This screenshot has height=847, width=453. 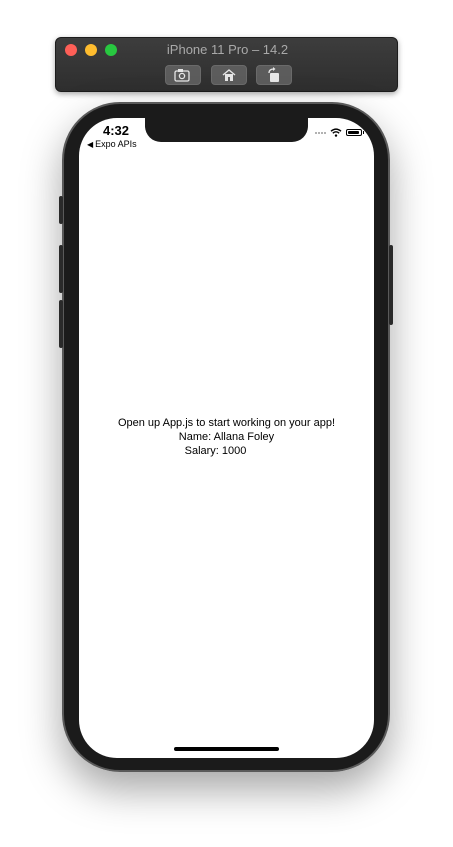 I want to click on status-indicators, so click(x=339, y=132).